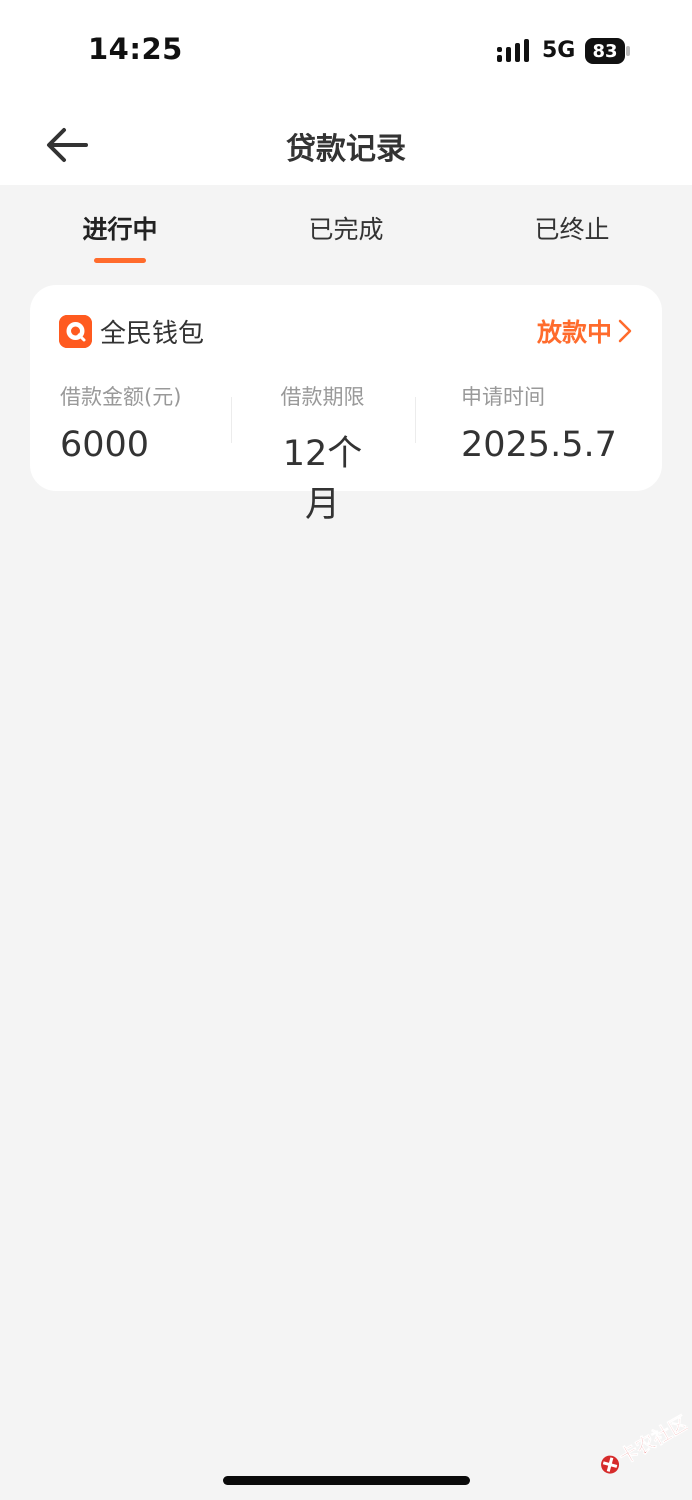 This screenshot has width=692, height=1500. Describe the element at coordinates (322, 397) in the screenshot. I see `loan-term-label: 借款期限` at that location.